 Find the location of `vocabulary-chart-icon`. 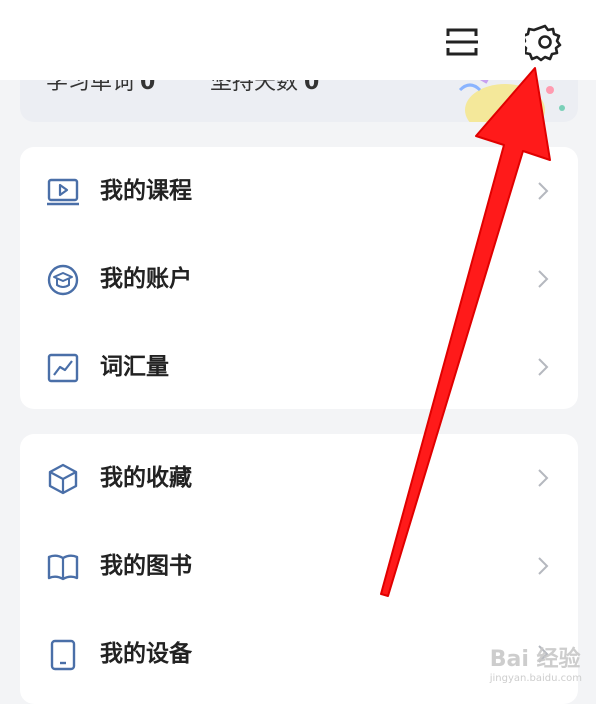

vocabulary-chart-icon is located at coordinates (63, 368).